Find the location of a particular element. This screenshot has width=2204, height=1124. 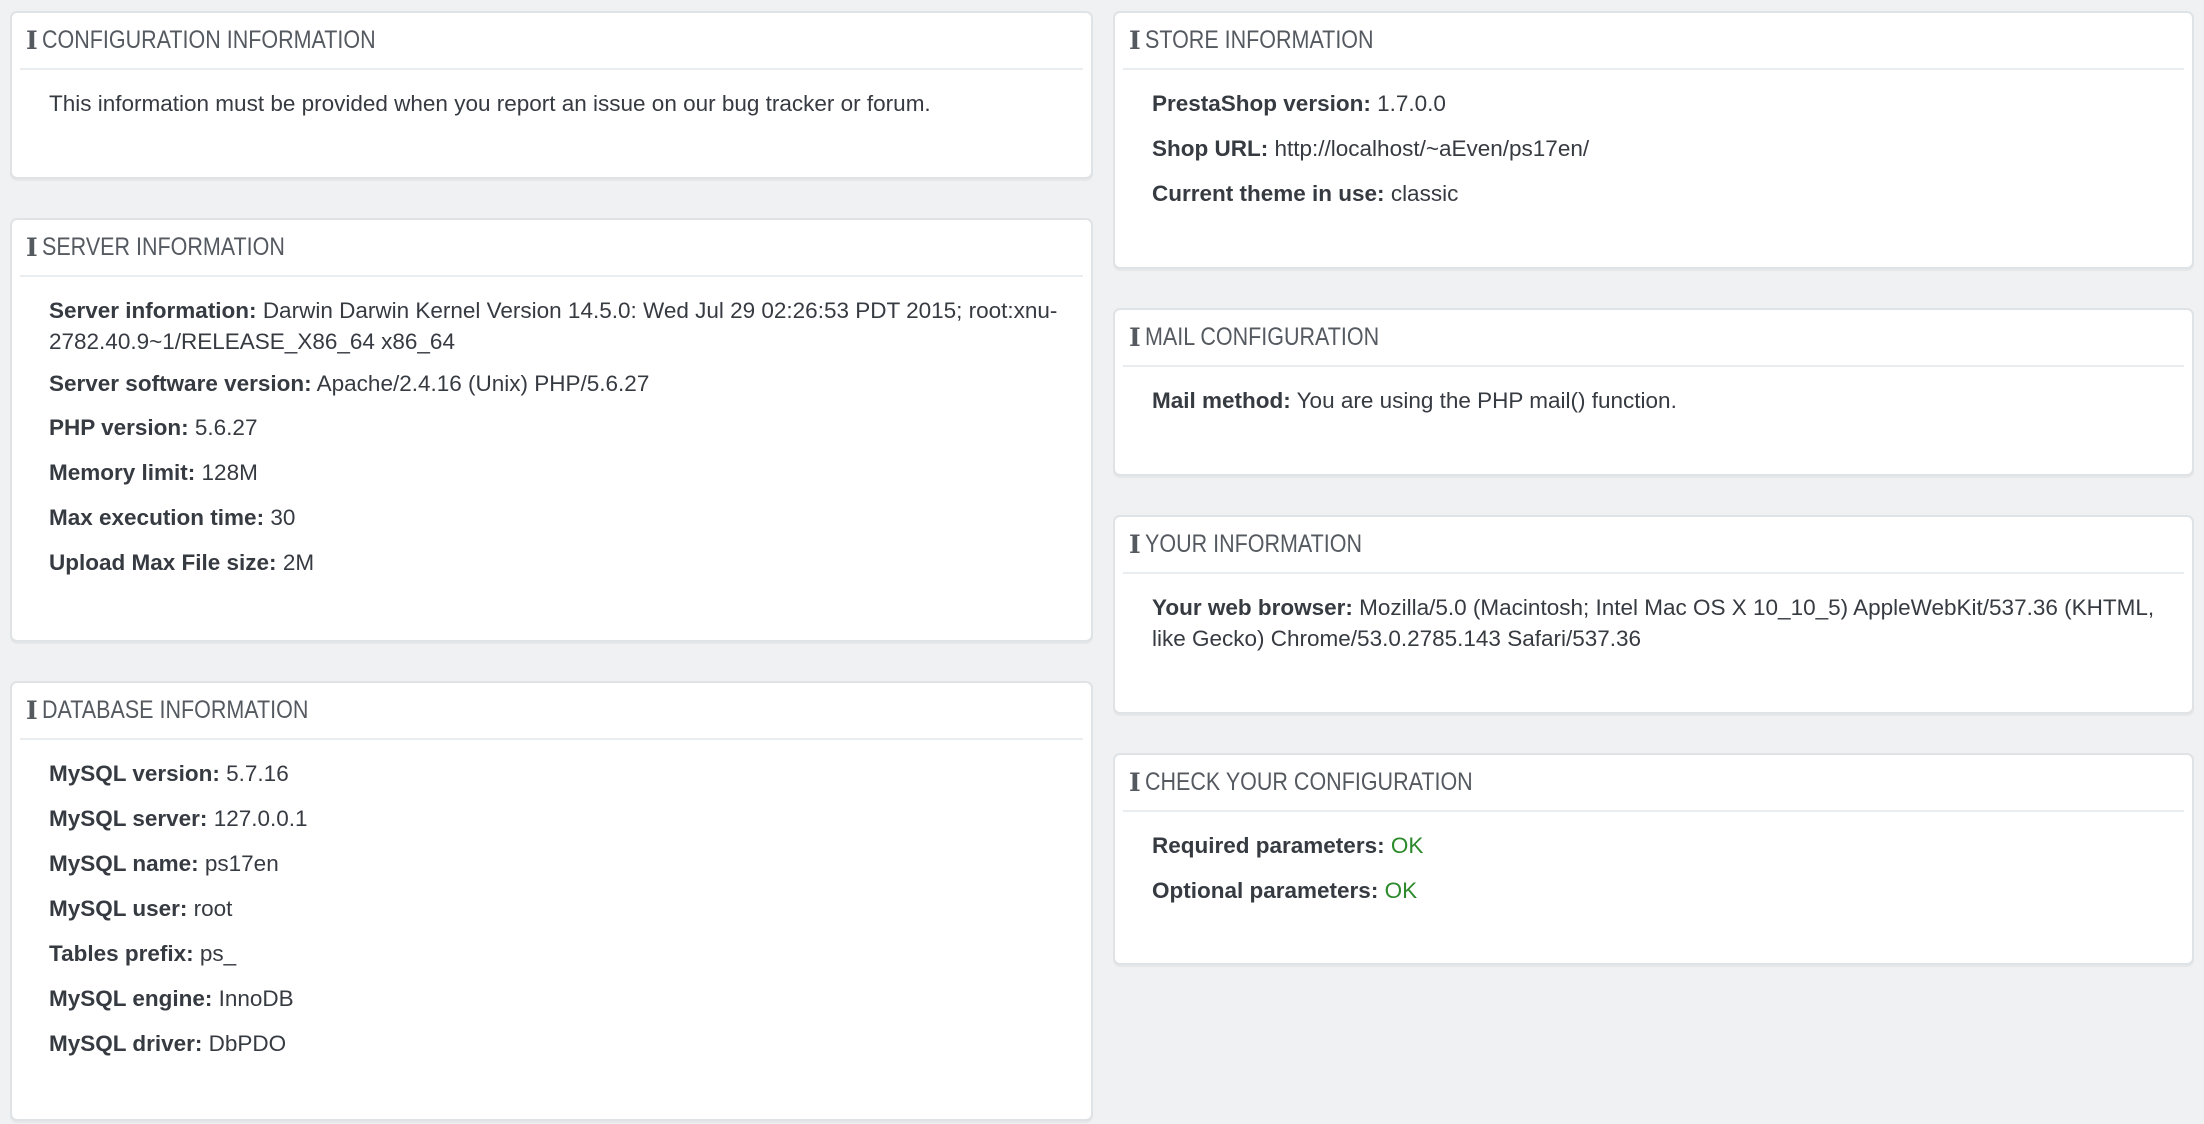

row-label: Mail method: is located at coordinates (1221, 400).